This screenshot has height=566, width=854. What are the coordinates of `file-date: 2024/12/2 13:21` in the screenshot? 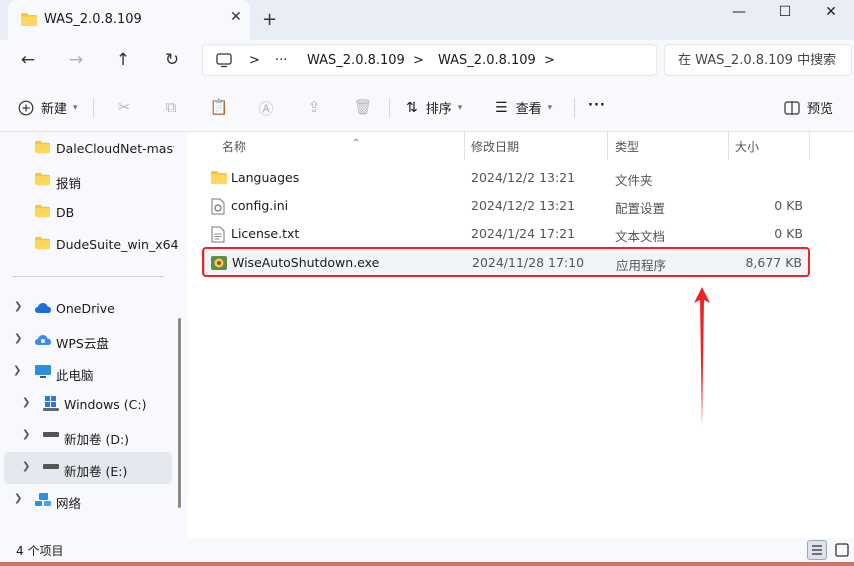 It's located at (523, 205).